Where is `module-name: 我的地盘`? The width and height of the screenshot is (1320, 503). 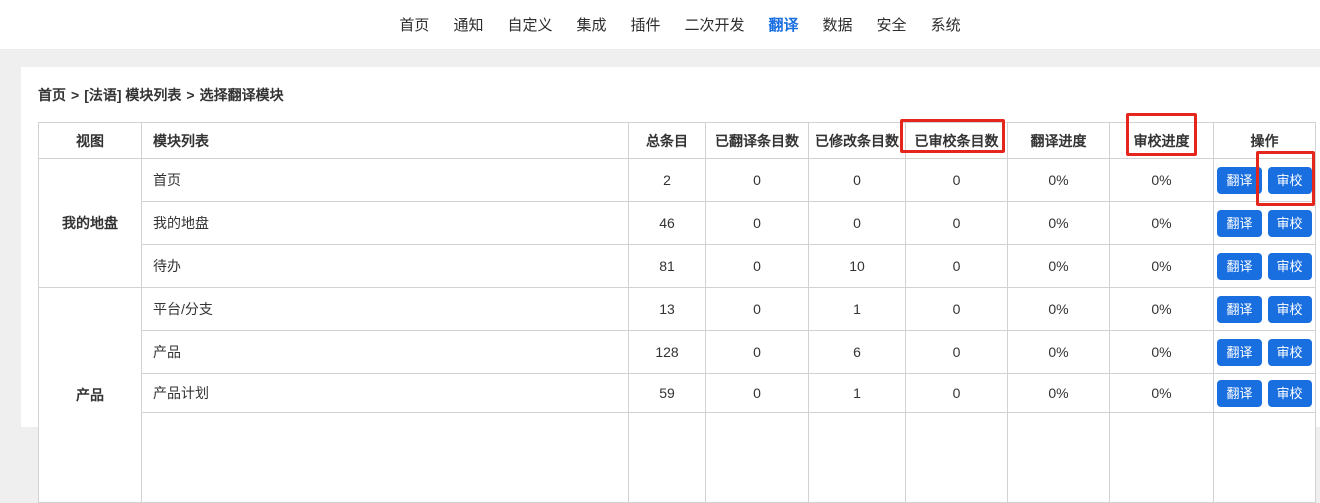 module-name: 我的地盘 is located at coordinates (385, 223).